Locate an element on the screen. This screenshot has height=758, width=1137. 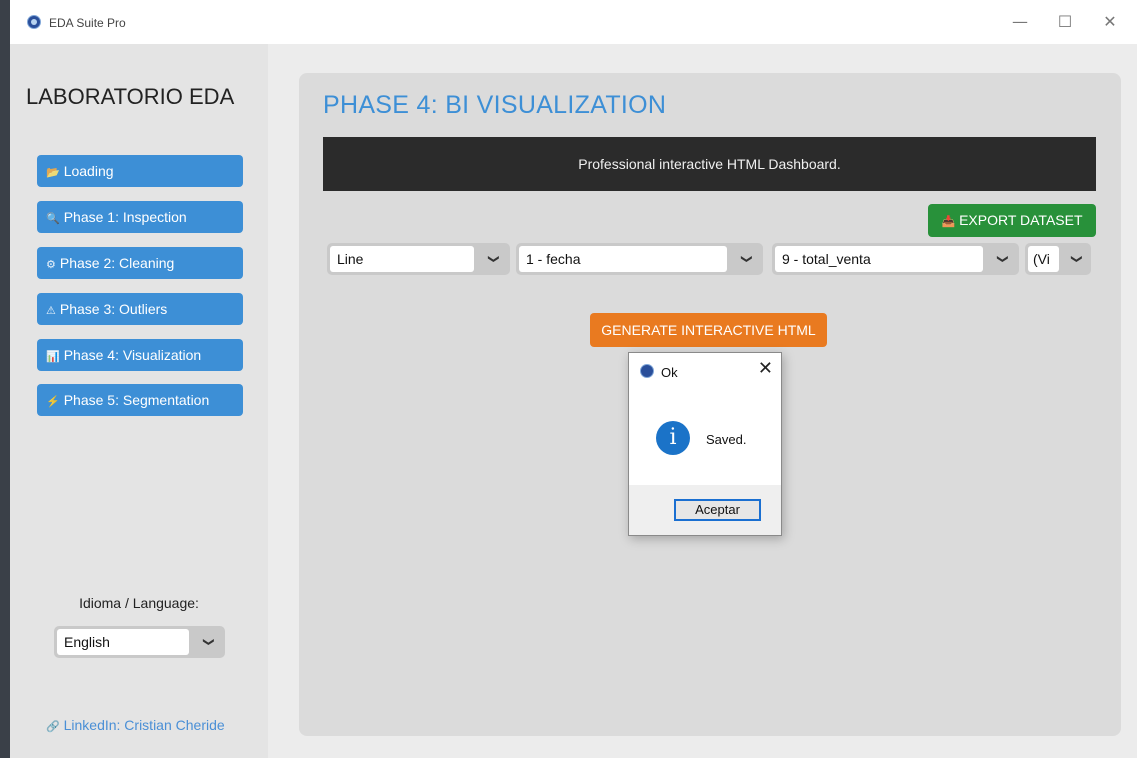
nav-label: Phase 1: Inspection is located at coordinates (125, 217).